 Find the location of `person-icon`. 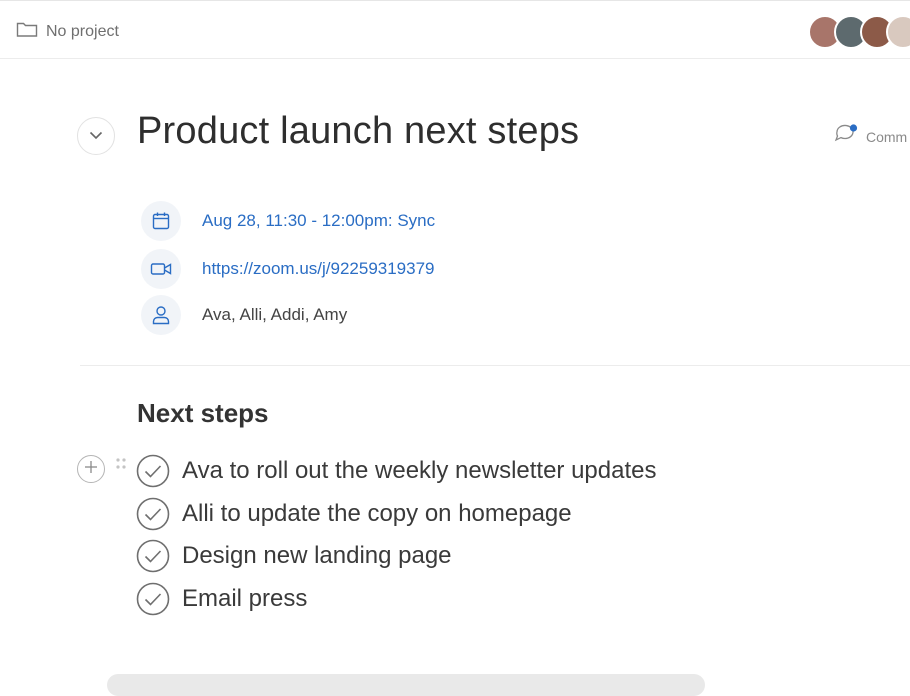

person-icon is located at coordinates (161, 315).